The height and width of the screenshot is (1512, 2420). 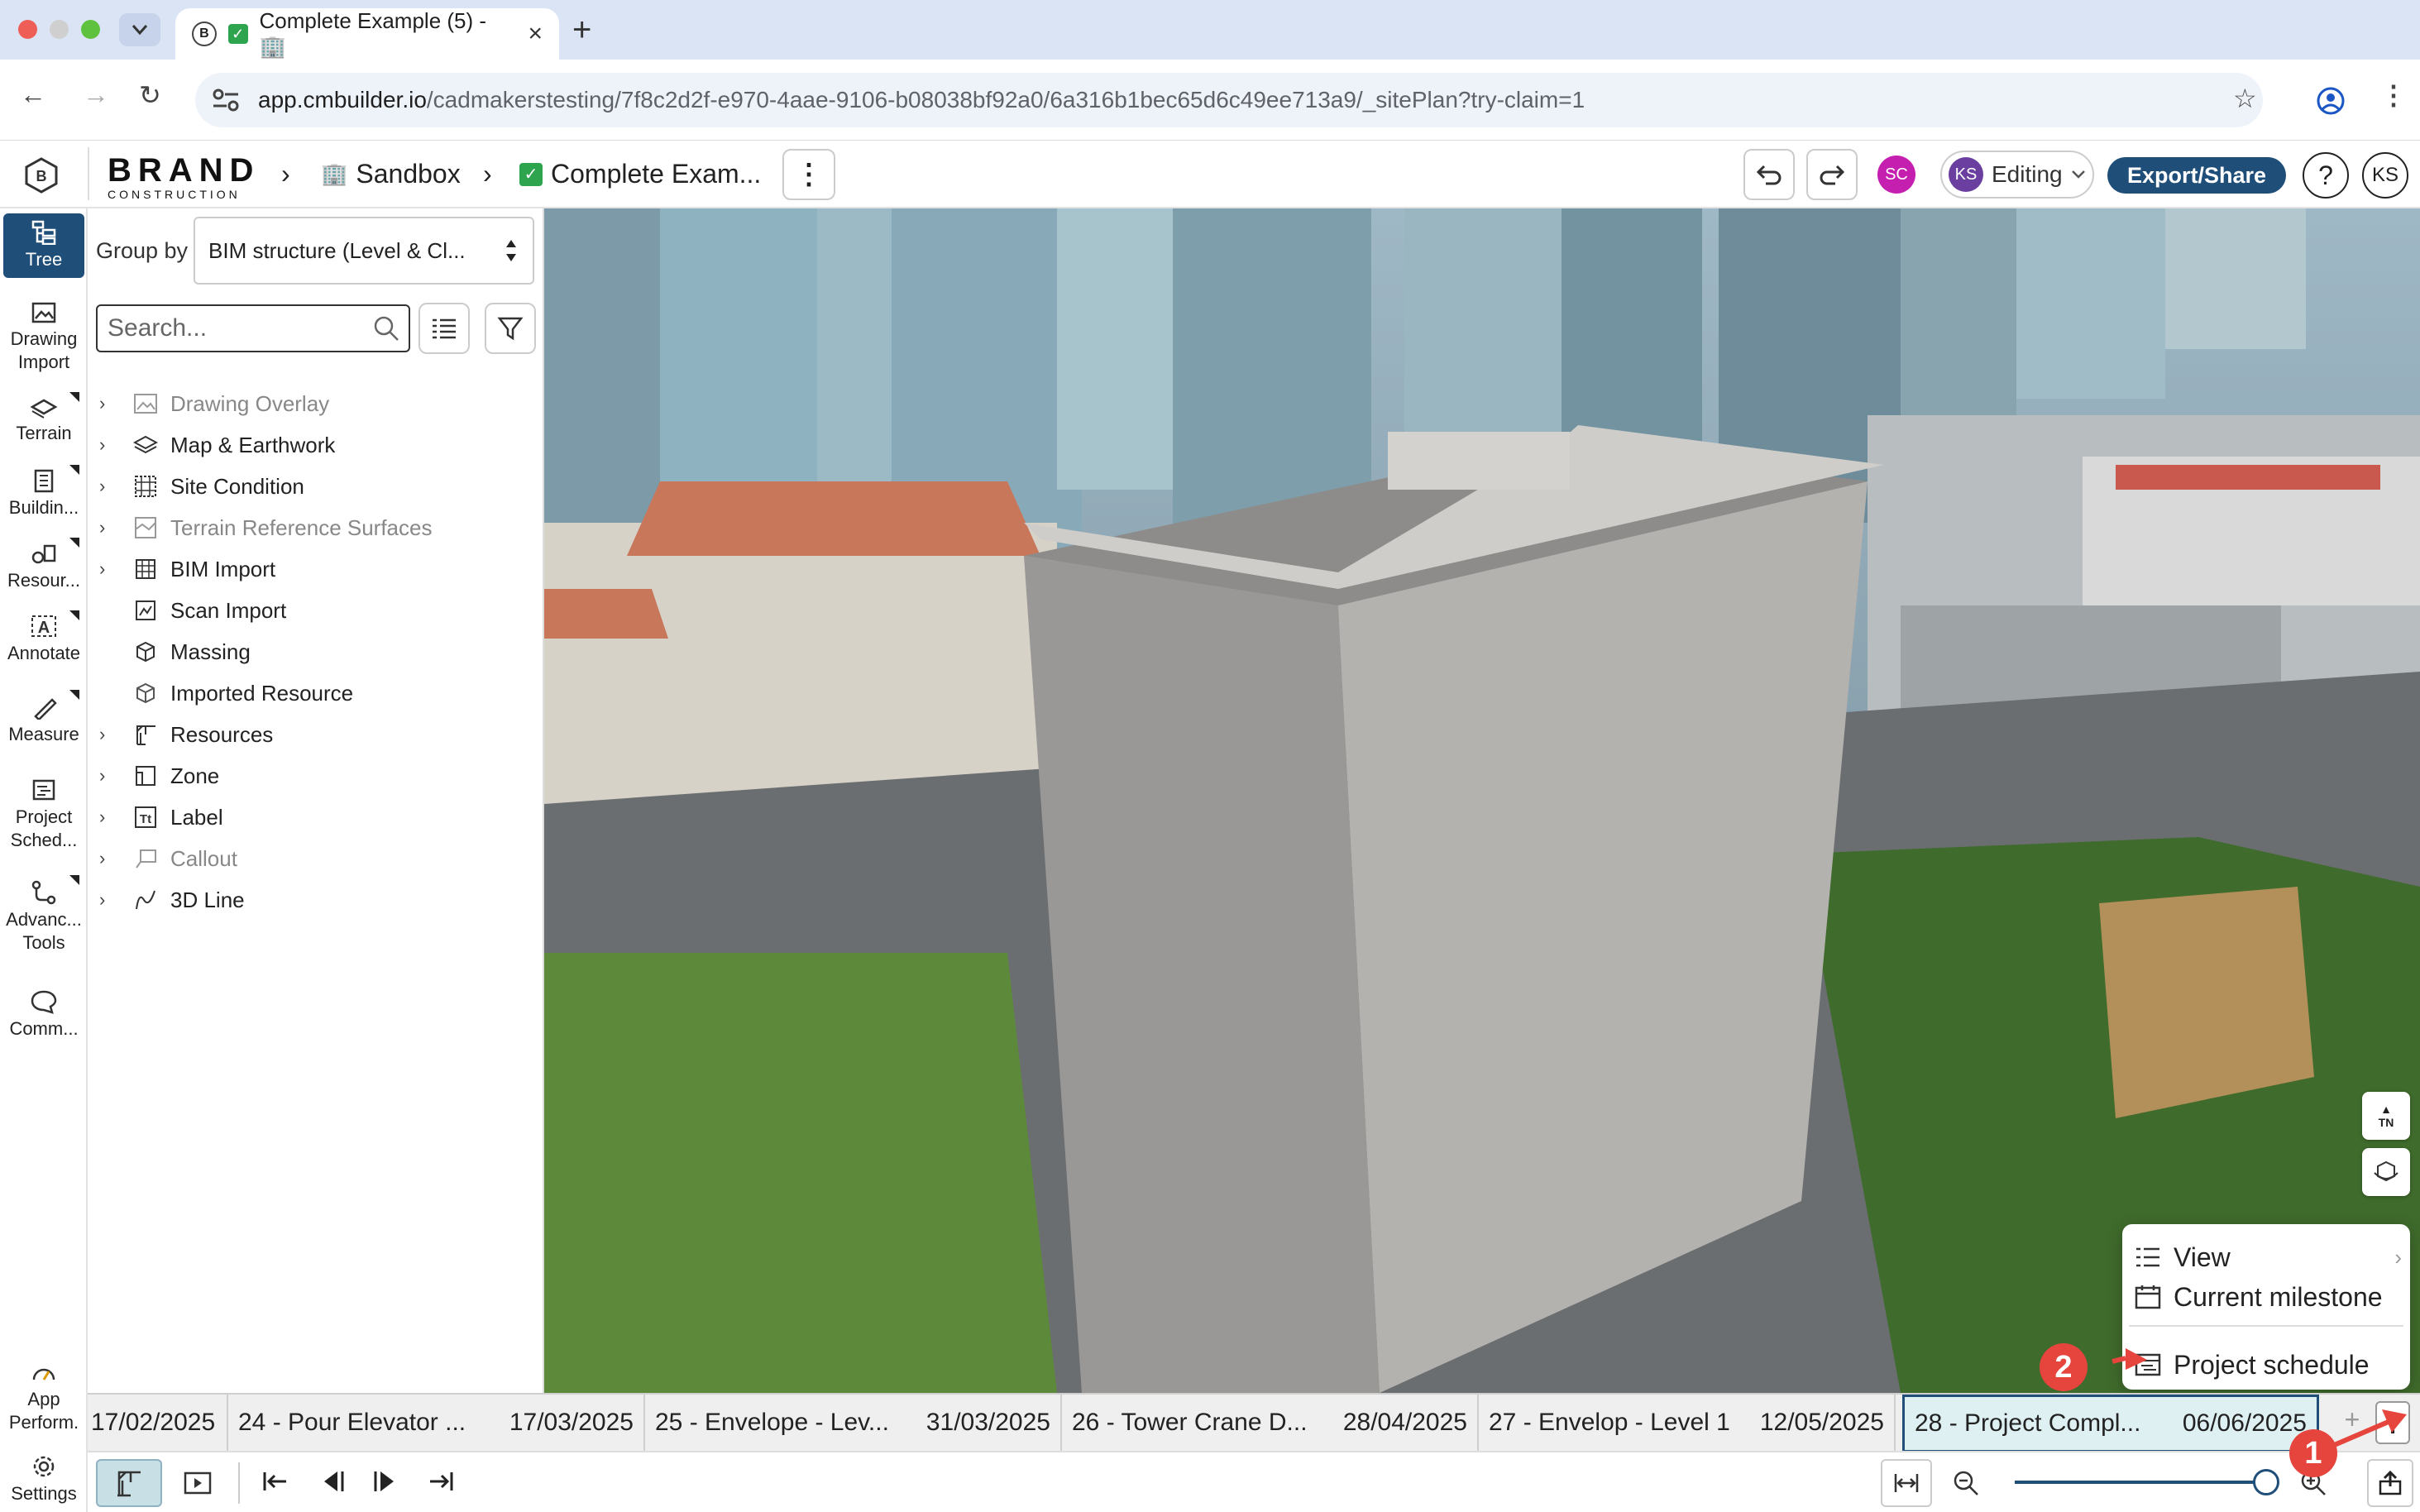 I want to click on filter-button, so click(x=510, y=328).